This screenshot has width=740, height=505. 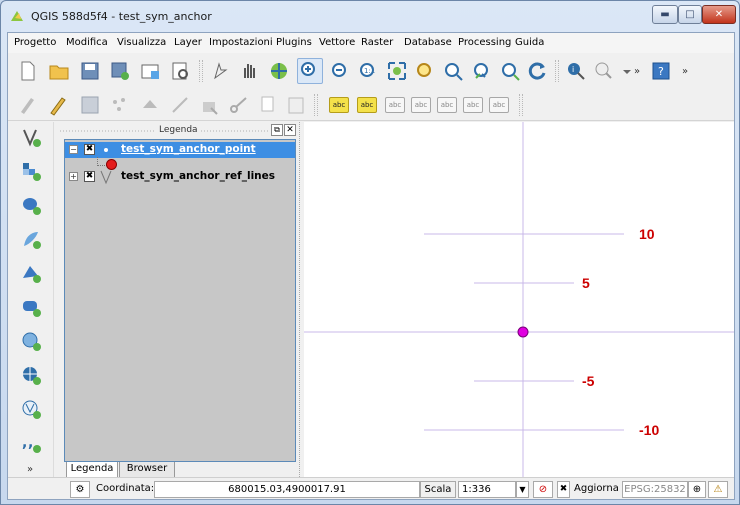 I want to click on add-wcs-layer-icon, so click(x=31, y=375).